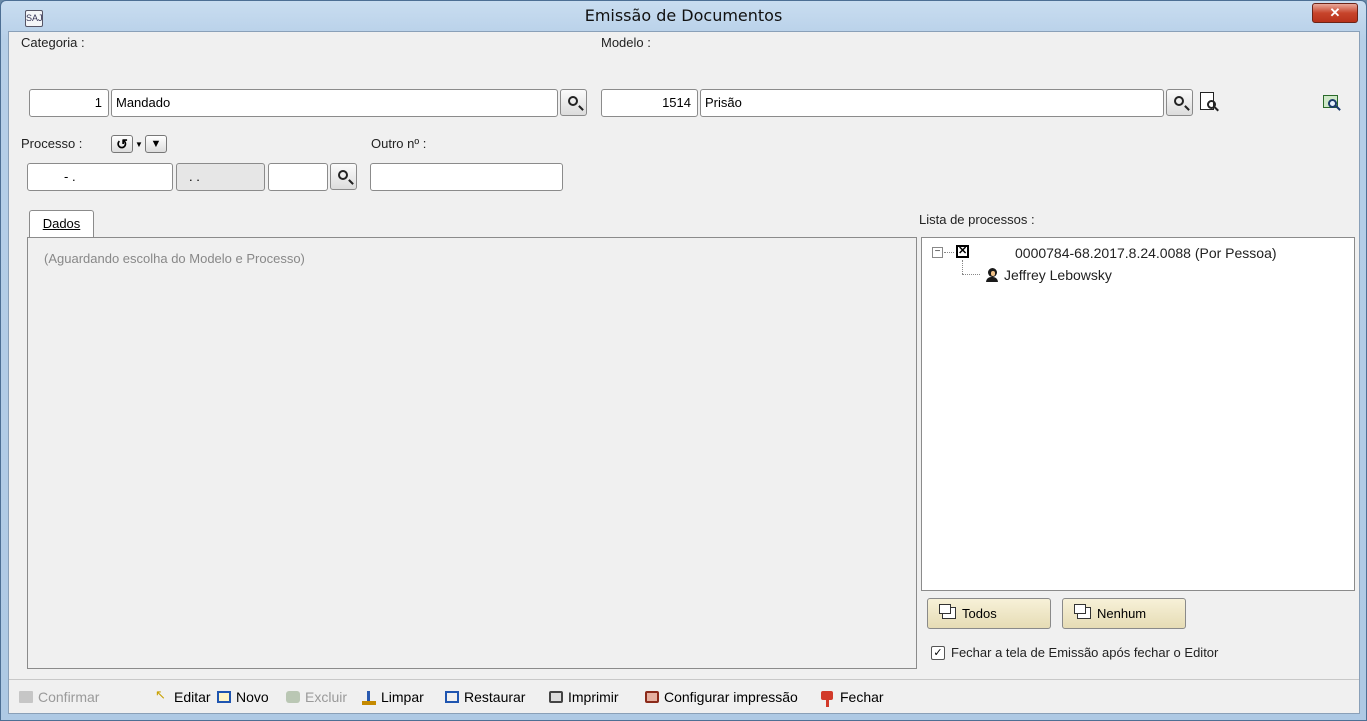 The width and height of the screenshot is (1367, 721). What do you see at coordinates (52, 143) in the screenshot?
I see `processo-label: Processo :` at bounding box center [52, 143].